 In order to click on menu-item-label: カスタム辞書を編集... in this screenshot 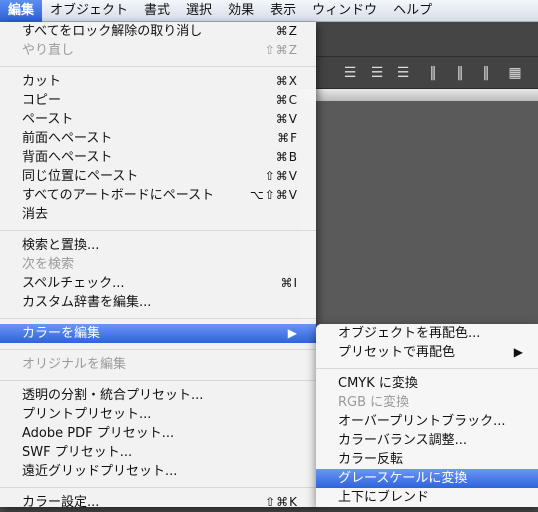, I will do `click(87, 302)`.